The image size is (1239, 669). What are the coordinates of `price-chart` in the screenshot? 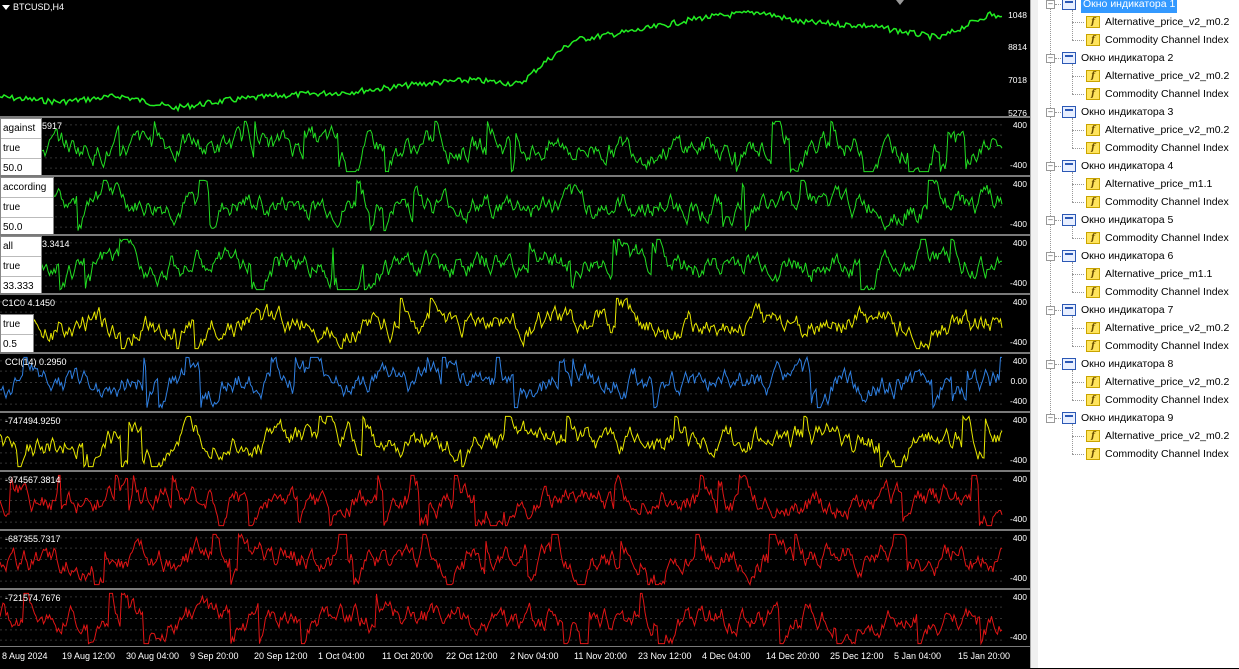 It's located at (515, 59).